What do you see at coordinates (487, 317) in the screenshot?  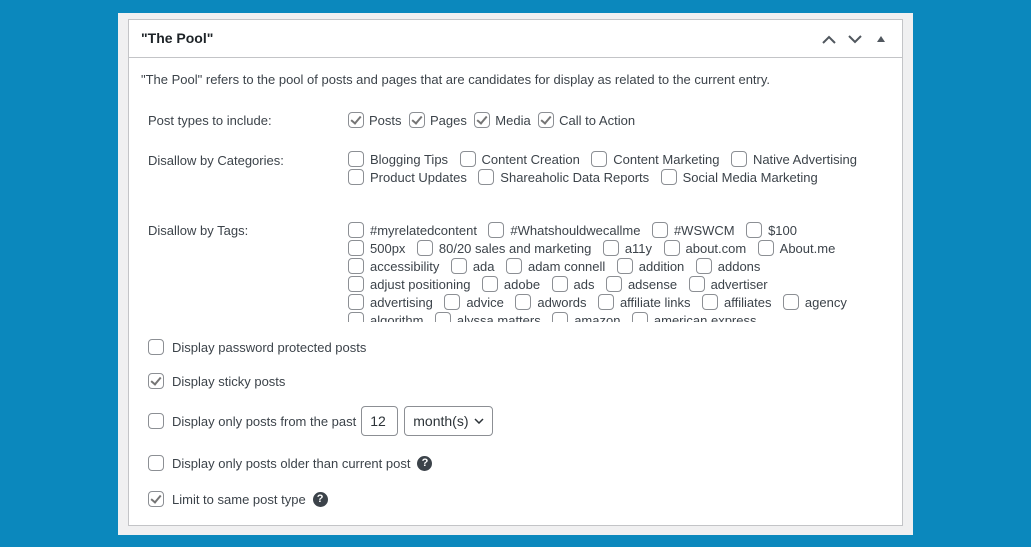 I see `tag-option: alyssa matters` at bounding box center [487, 317].